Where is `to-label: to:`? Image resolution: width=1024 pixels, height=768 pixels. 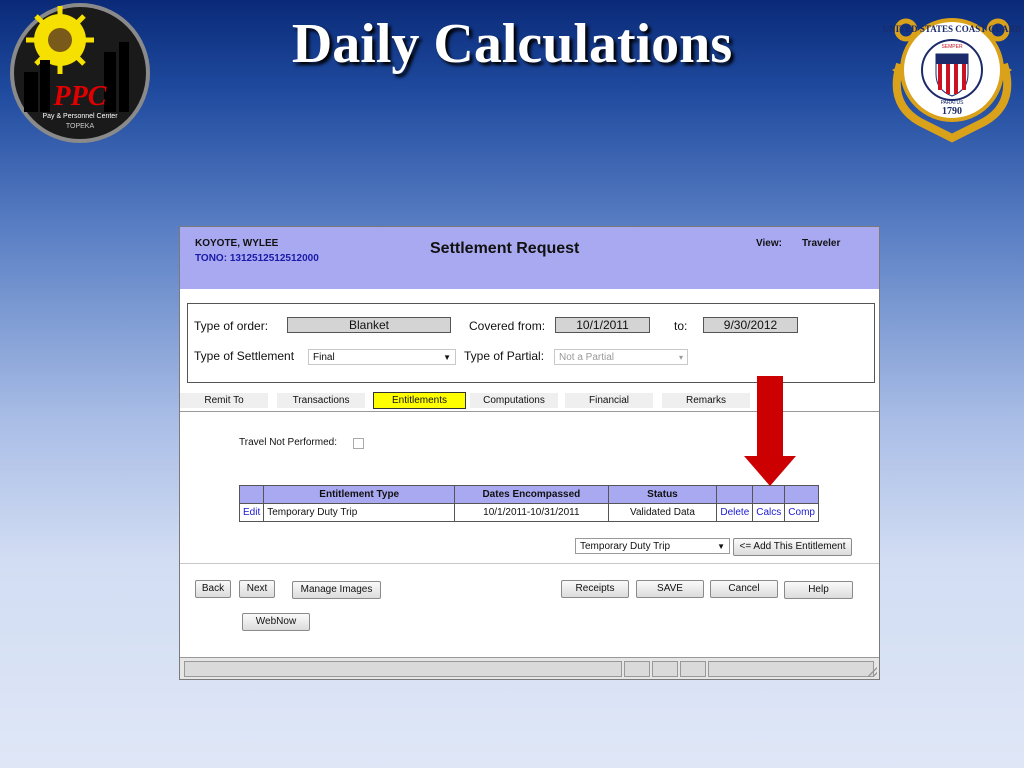
to-label: to: is located at coordinates (681, 326).